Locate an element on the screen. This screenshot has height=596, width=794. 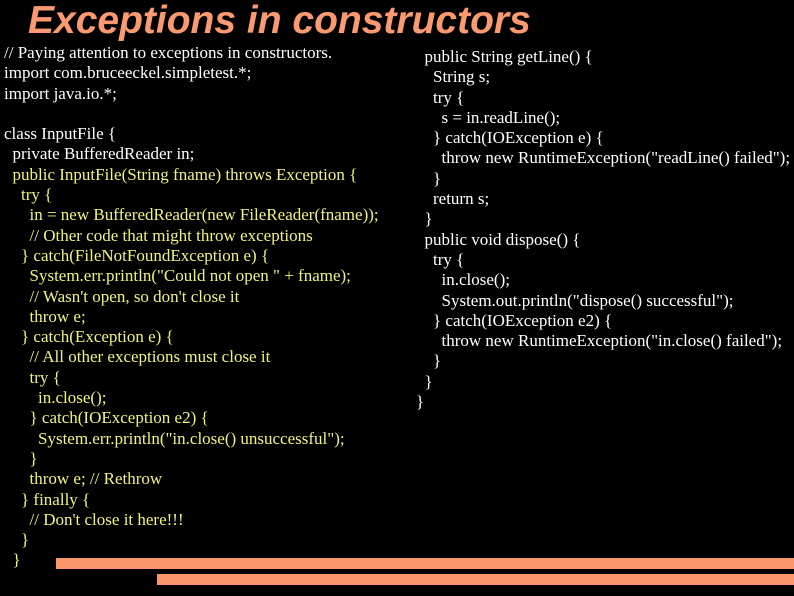
code-left-line: import com.bruceeckel.simpletest.*; is located at coordinates (128, 73).